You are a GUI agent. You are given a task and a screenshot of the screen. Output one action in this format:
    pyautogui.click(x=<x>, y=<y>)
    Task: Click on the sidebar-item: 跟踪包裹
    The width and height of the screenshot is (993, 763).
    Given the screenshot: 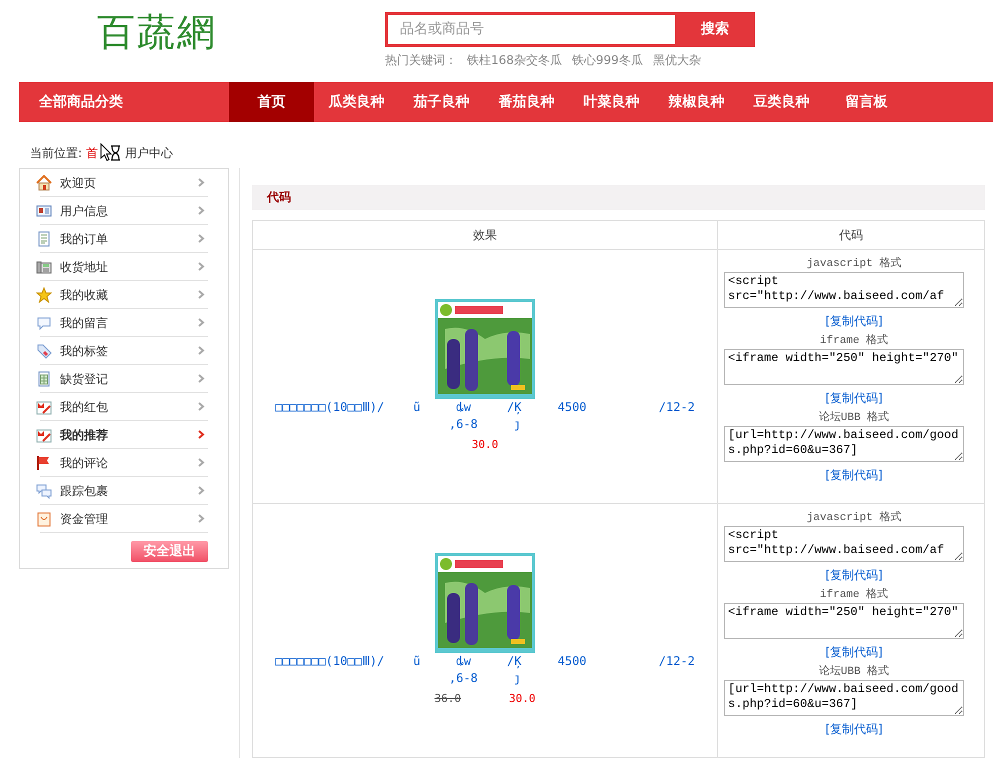 What is the action you would take?
    pyautogui.click(x=124, y=491)
    